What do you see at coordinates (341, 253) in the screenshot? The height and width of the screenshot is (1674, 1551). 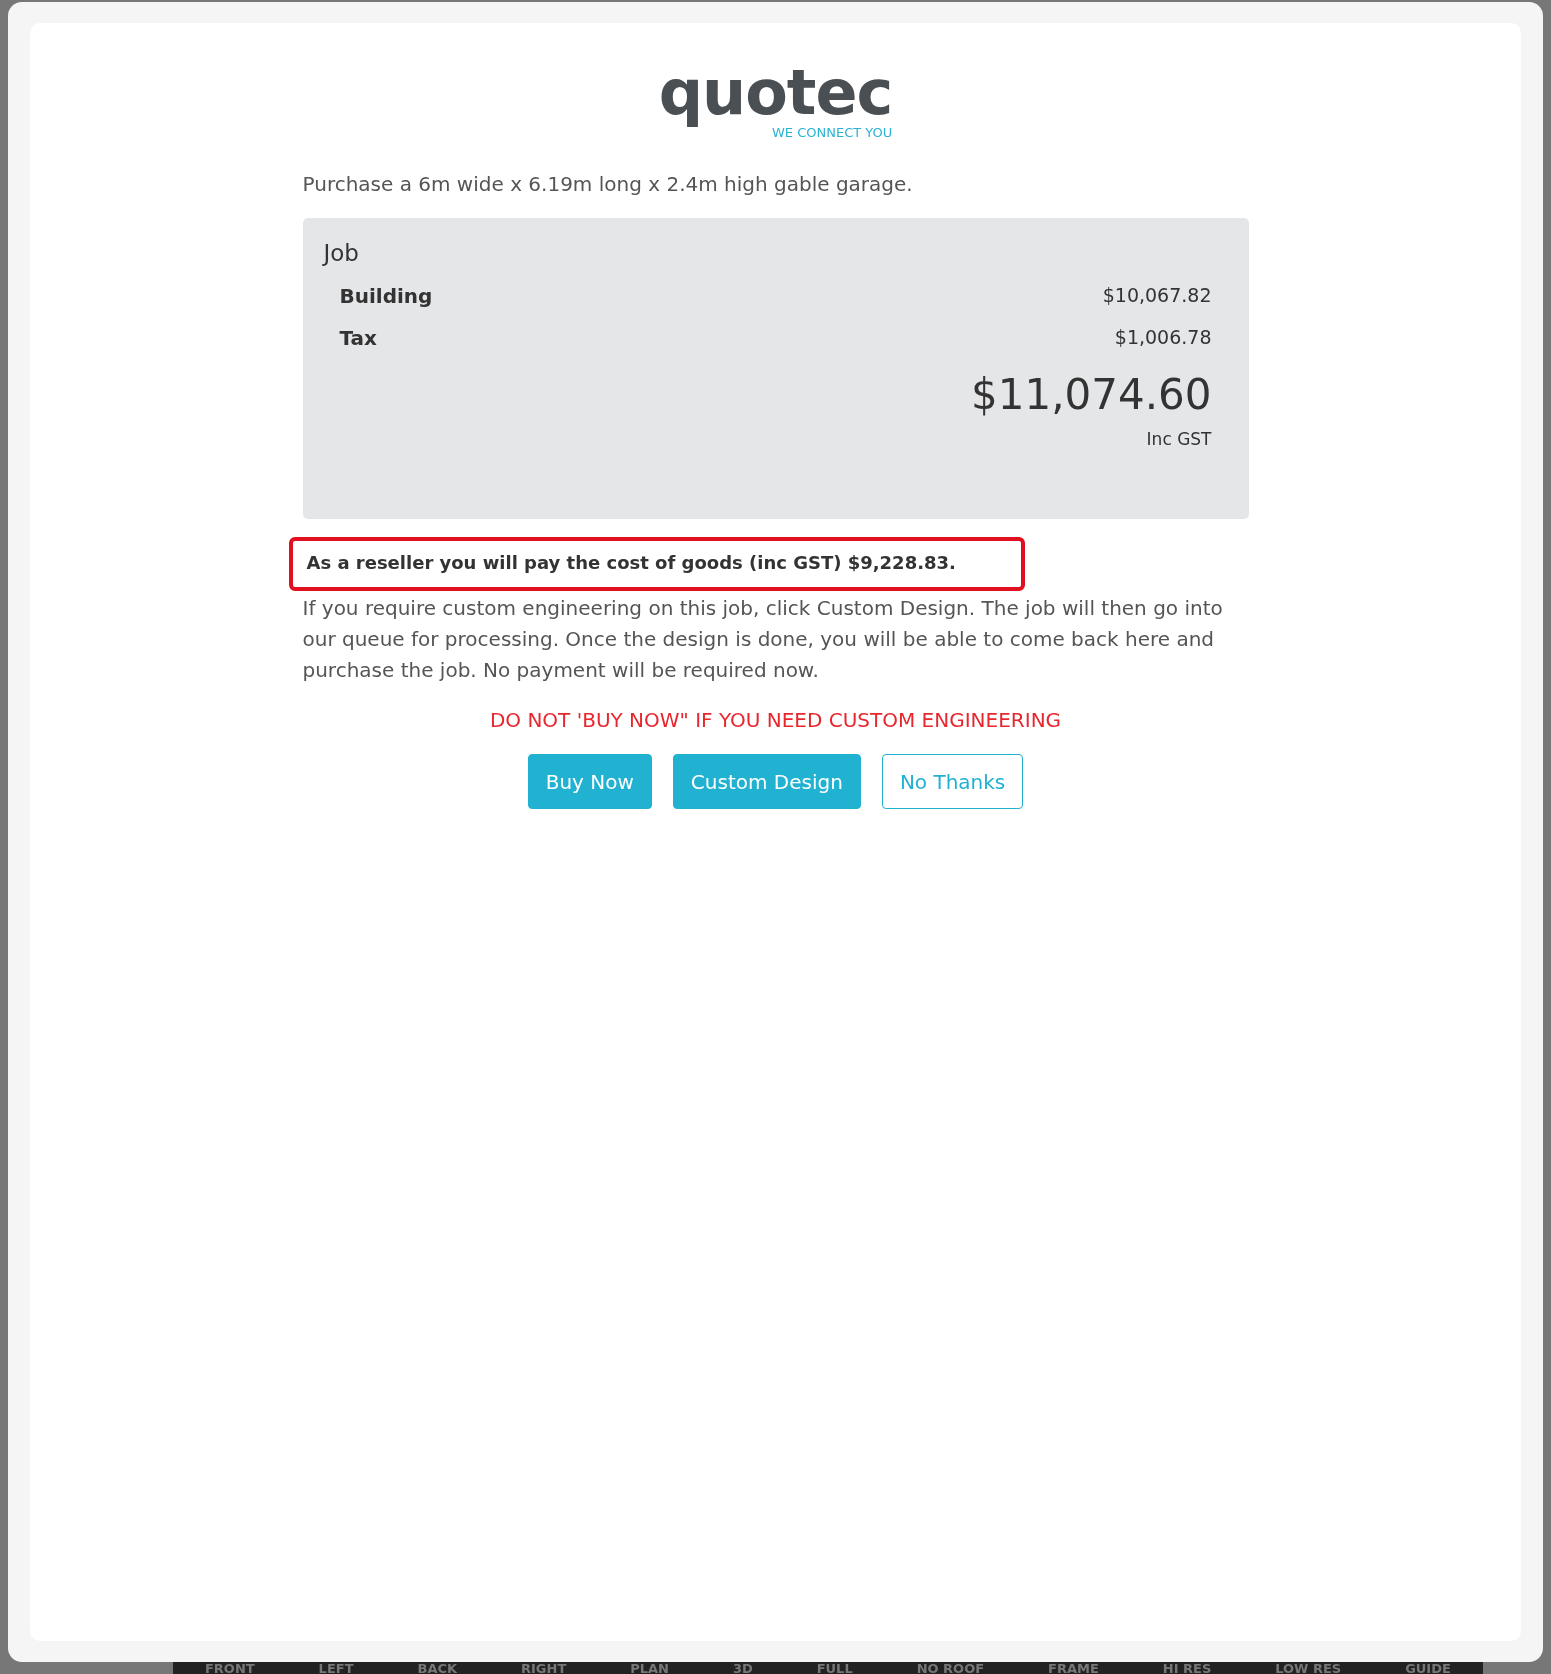 I see `job-title: Job` at bounding box center [341, 253].